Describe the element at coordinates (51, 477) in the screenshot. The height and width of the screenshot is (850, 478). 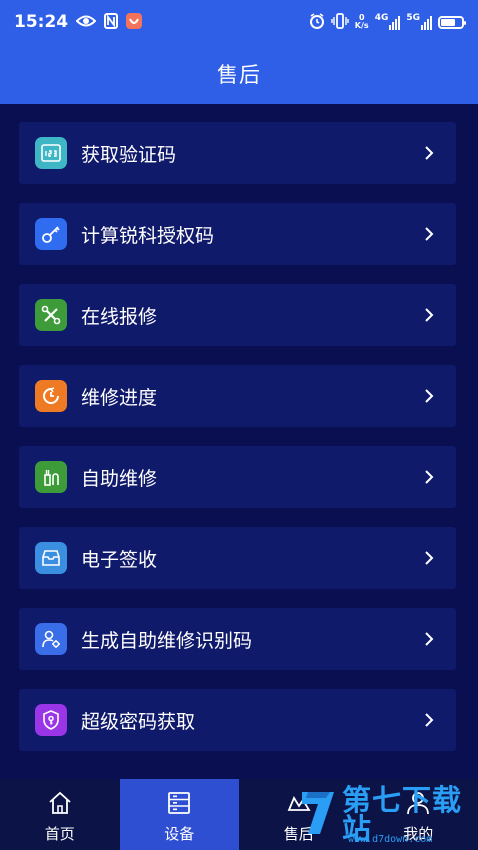
I see `self-repair-icon` at that location.